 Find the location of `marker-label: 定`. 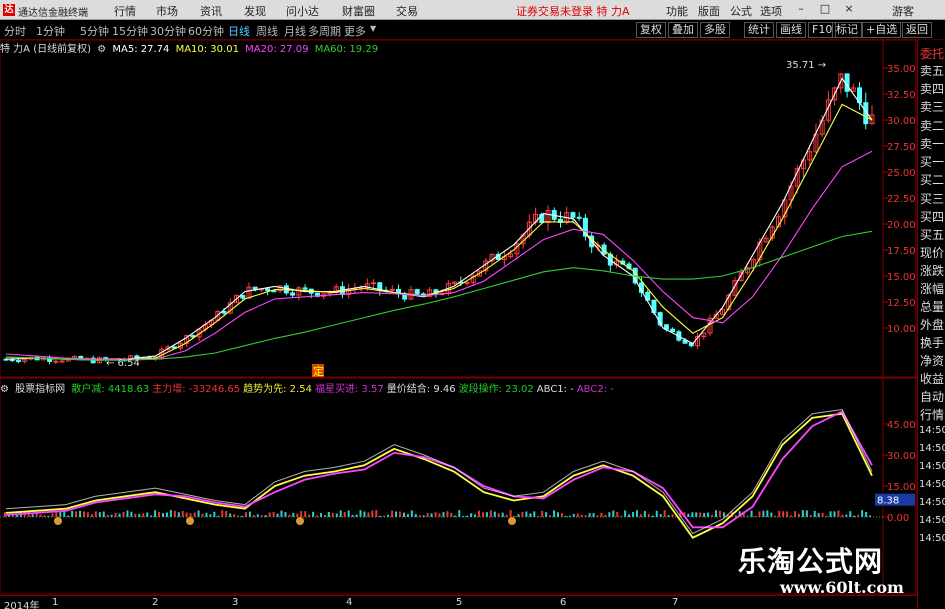

marker-label: 定 is located at coordinates (318, 371).